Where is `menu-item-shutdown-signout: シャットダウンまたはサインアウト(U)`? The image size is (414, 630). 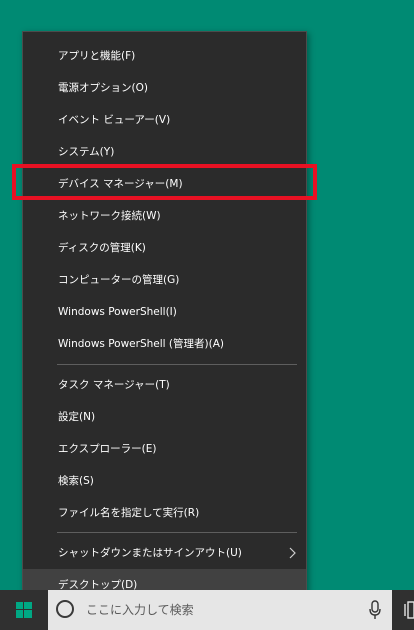 menu-item-shutdown-signout: シャットダウンまたはサインアウト(U) is located at coordinates (164, 553).